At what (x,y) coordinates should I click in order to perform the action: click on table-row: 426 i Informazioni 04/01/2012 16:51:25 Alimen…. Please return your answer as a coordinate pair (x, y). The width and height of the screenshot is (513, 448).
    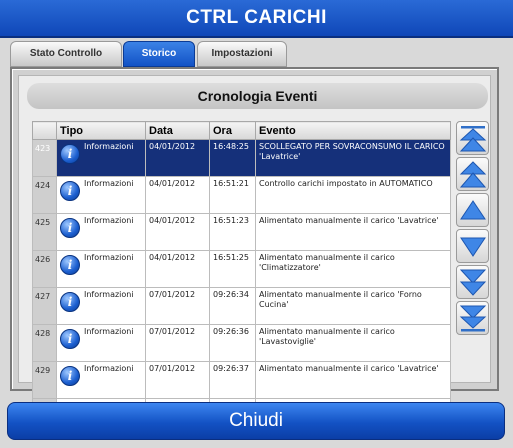
    Looking at the image, I should click on (241, 269).